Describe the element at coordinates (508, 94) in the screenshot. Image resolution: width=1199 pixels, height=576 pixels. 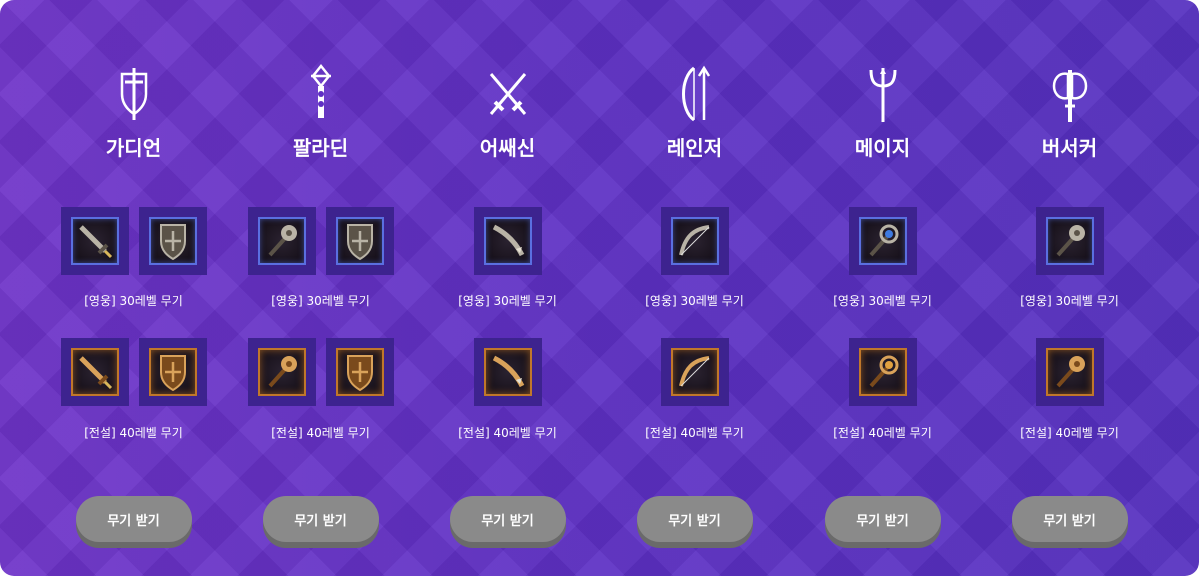
I see `crossed-daggers-icon` at that location.